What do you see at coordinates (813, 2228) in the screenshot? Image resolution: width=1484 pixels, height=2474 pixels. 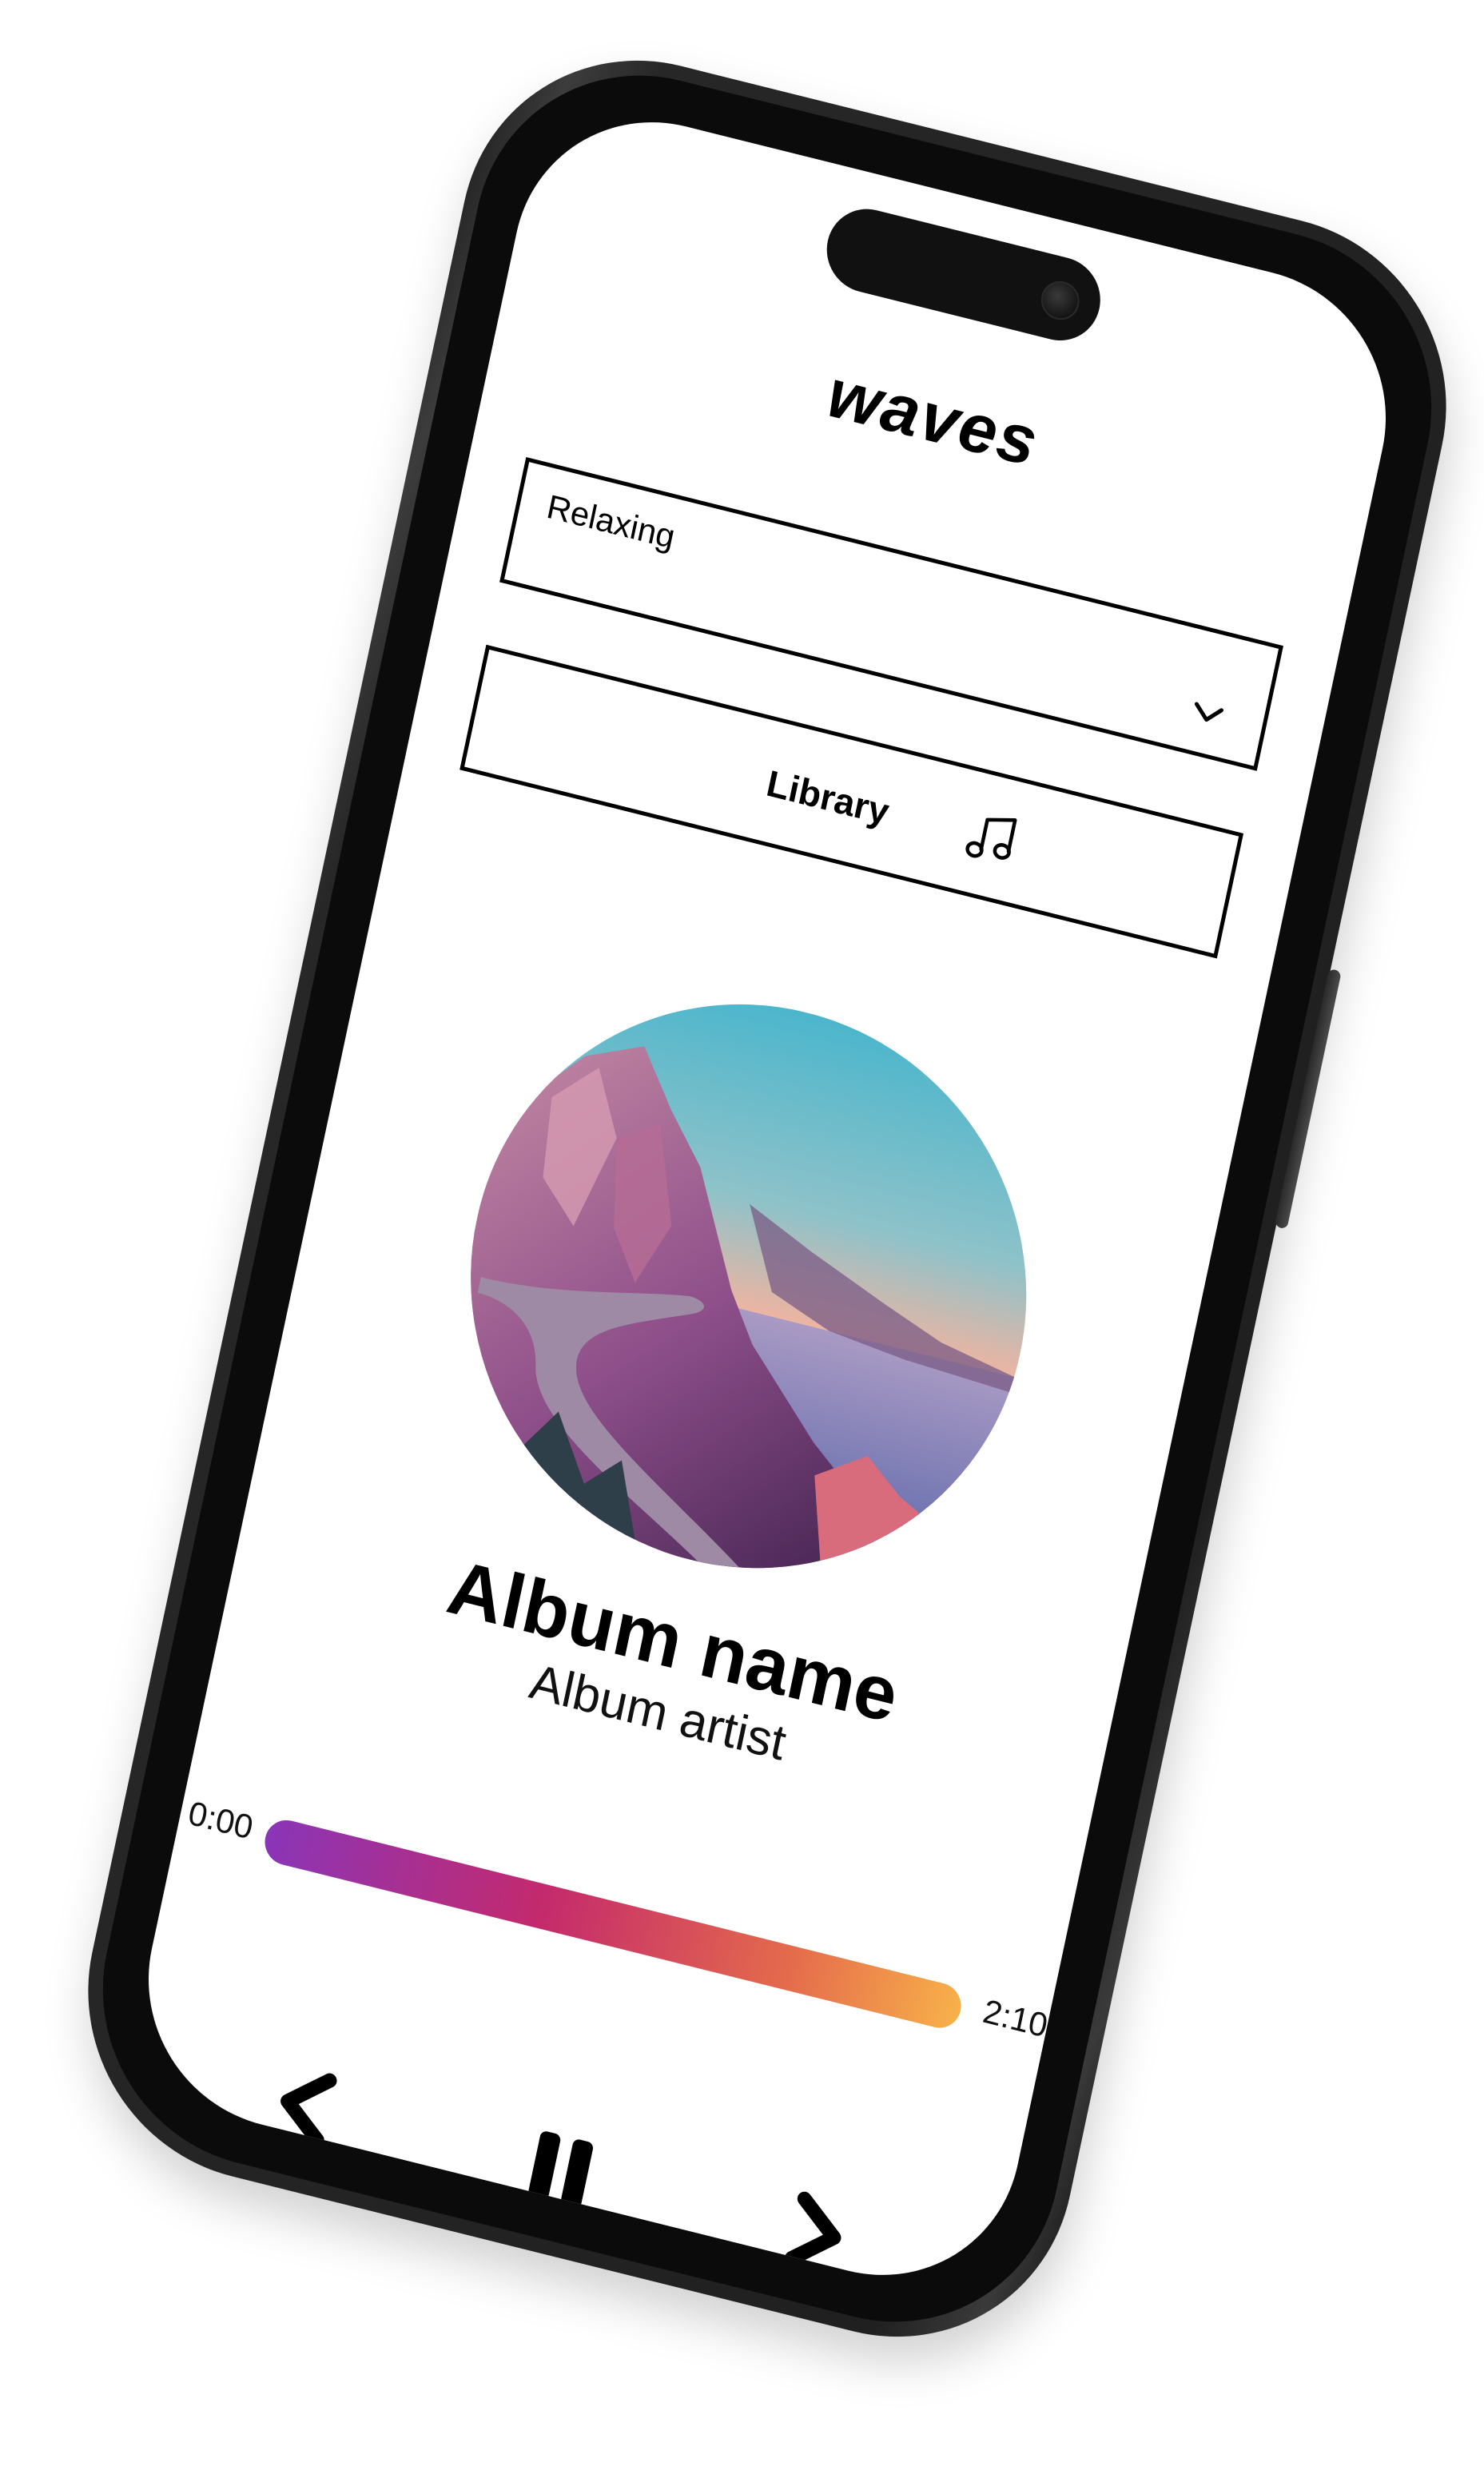 I see `next-icon` at bounding box center [813, 2228].